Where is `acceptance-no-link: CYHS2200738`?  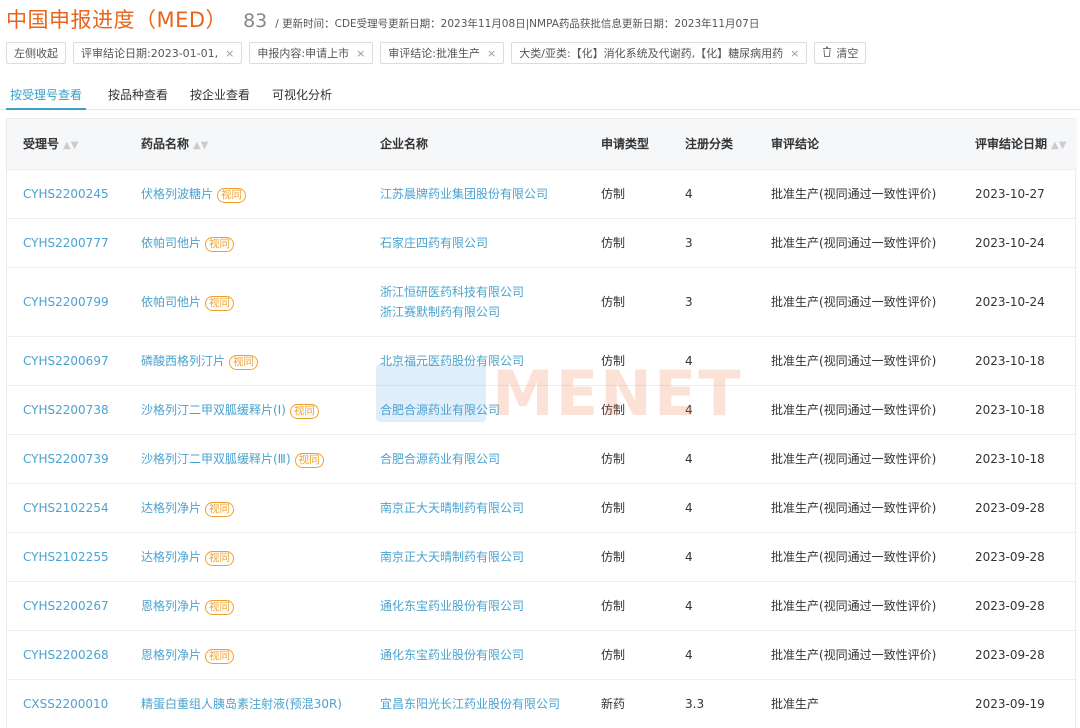
acceptance-no-link: CYHS2200738 is located at coordinates (66, 409).